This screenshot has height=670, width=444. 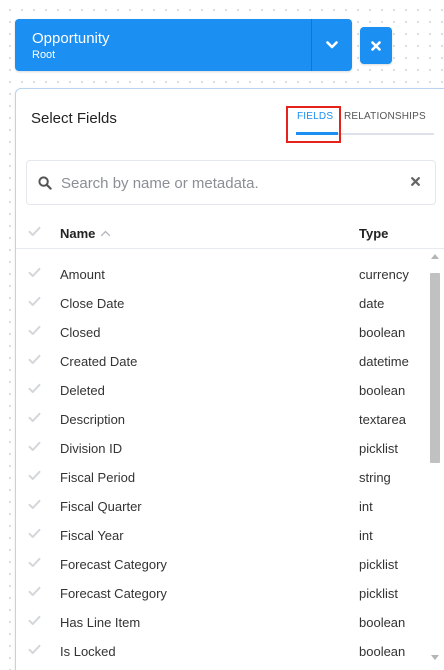 I want to click on search-icon, so click(x=45, y=183).